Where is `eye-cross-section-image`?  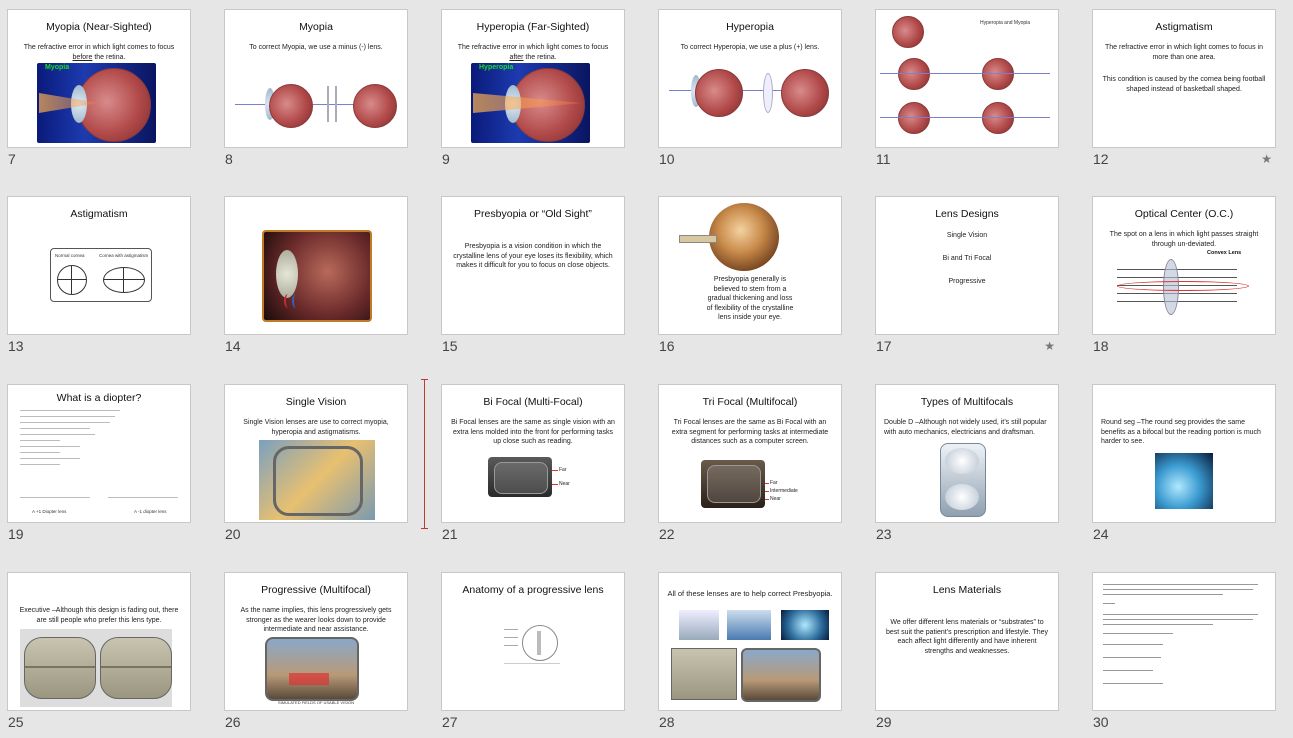
eye-cross-section-image is located at coordinates (317, 276).